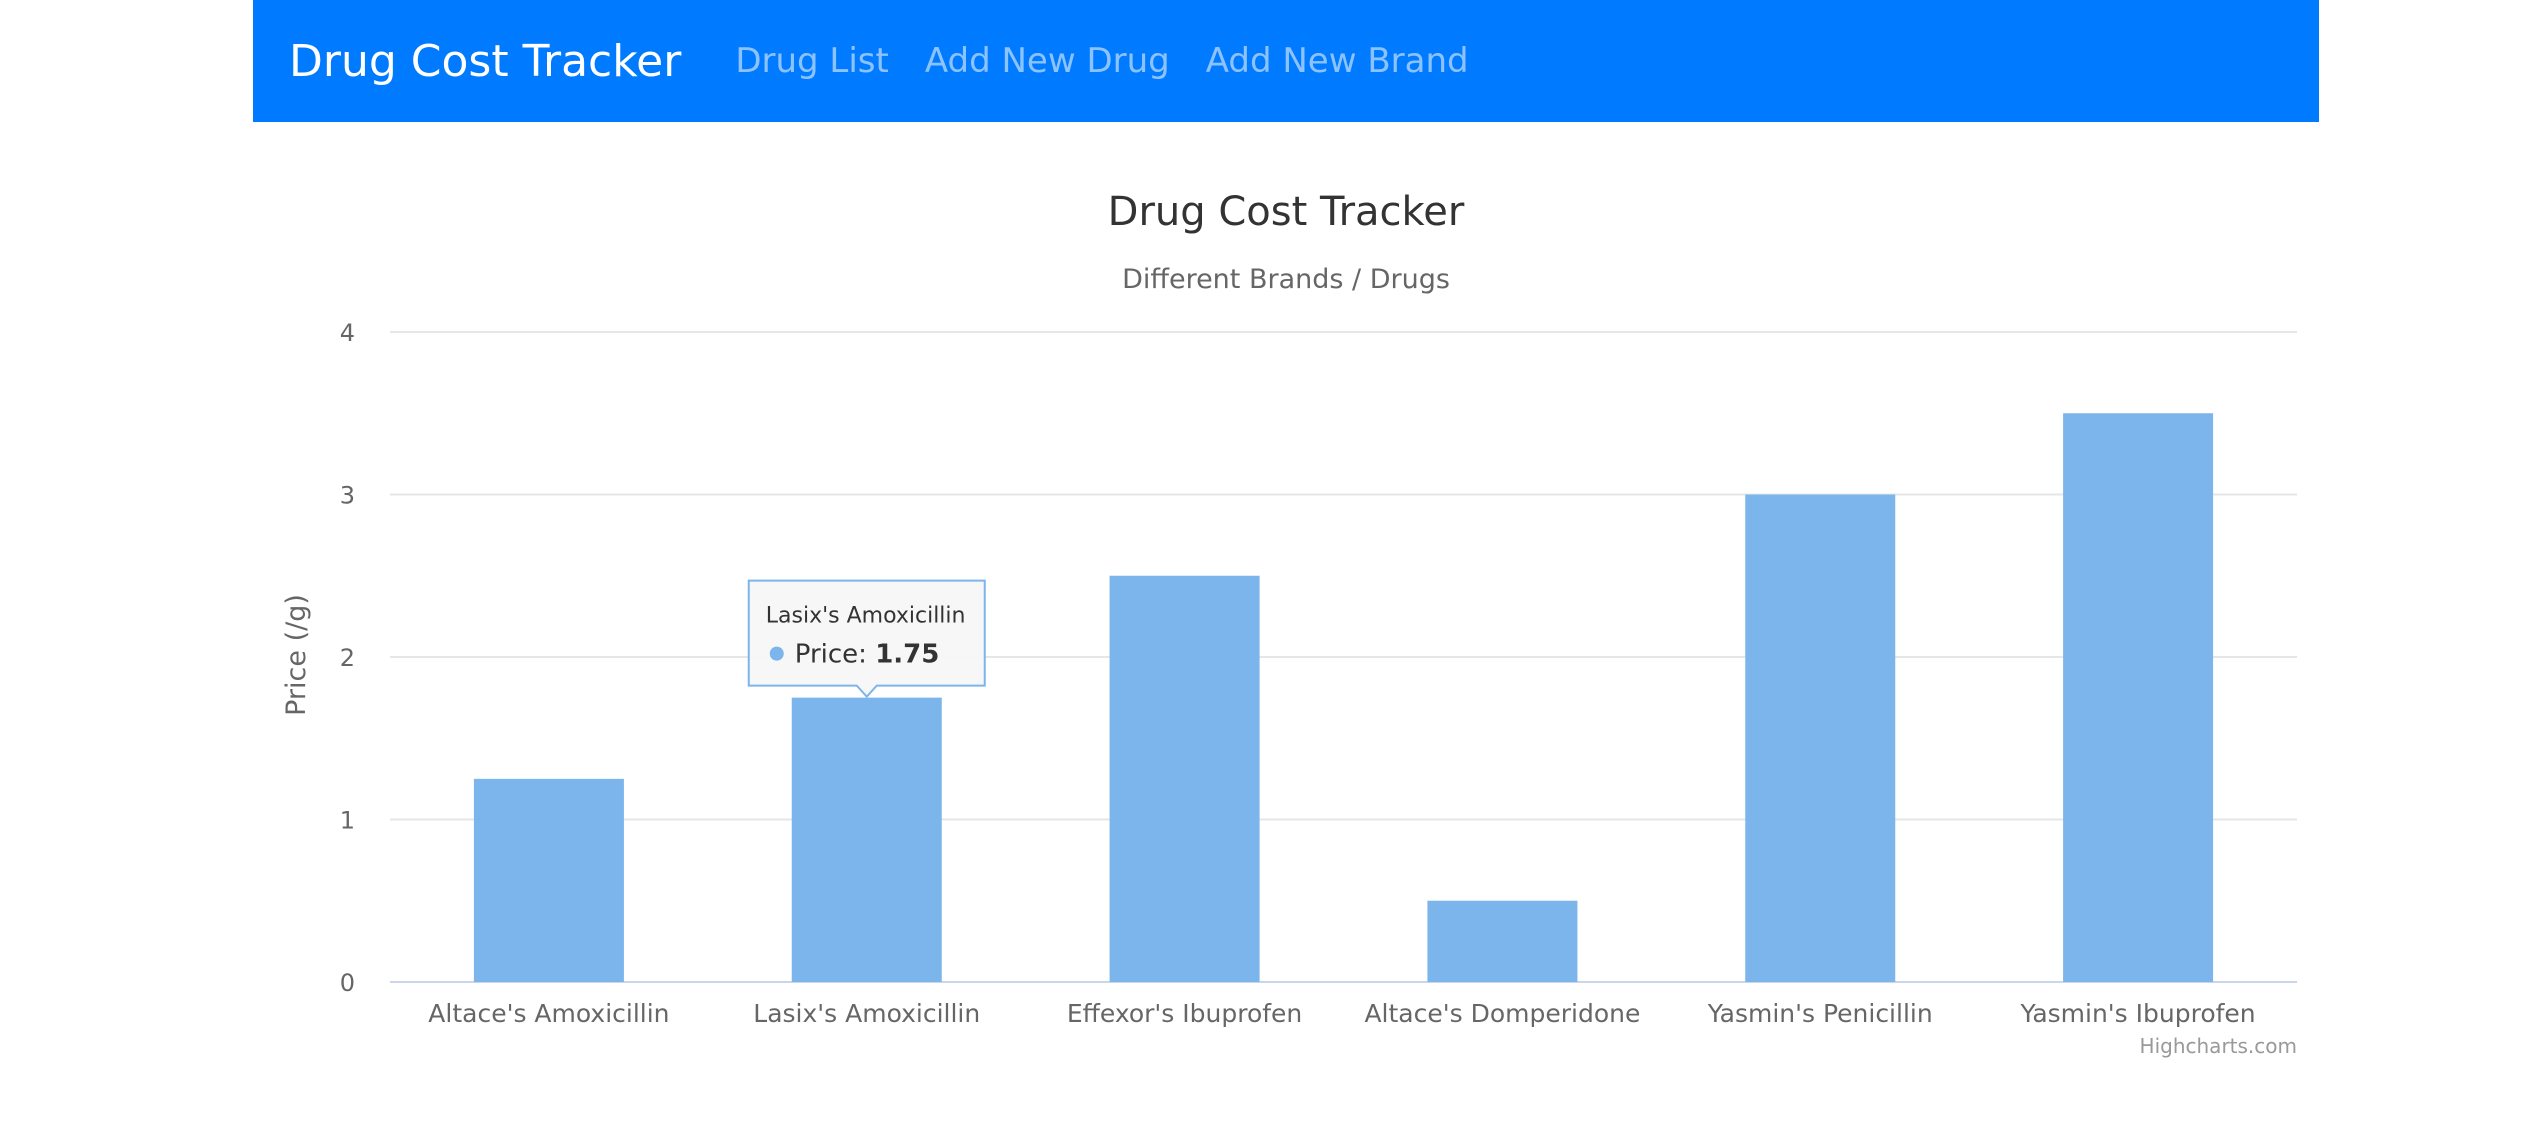  Describe the element at coordinates (296, 655) in the screenshot. I see `y-axis-title: Price (/g)` at that location.